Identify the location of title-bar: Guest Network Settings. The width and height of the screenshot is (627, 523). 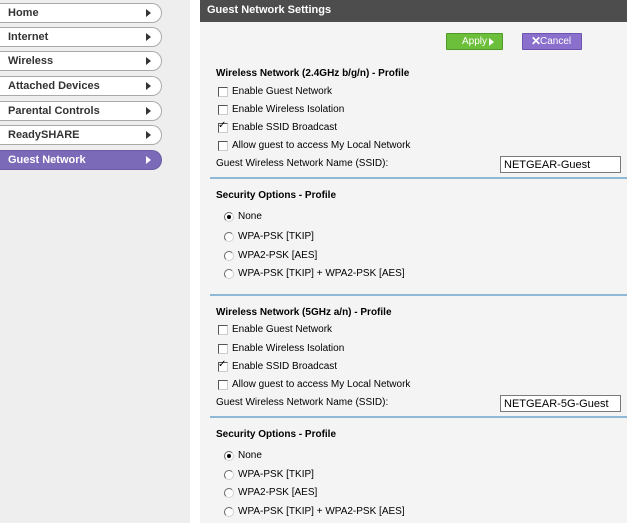
(413, 11).